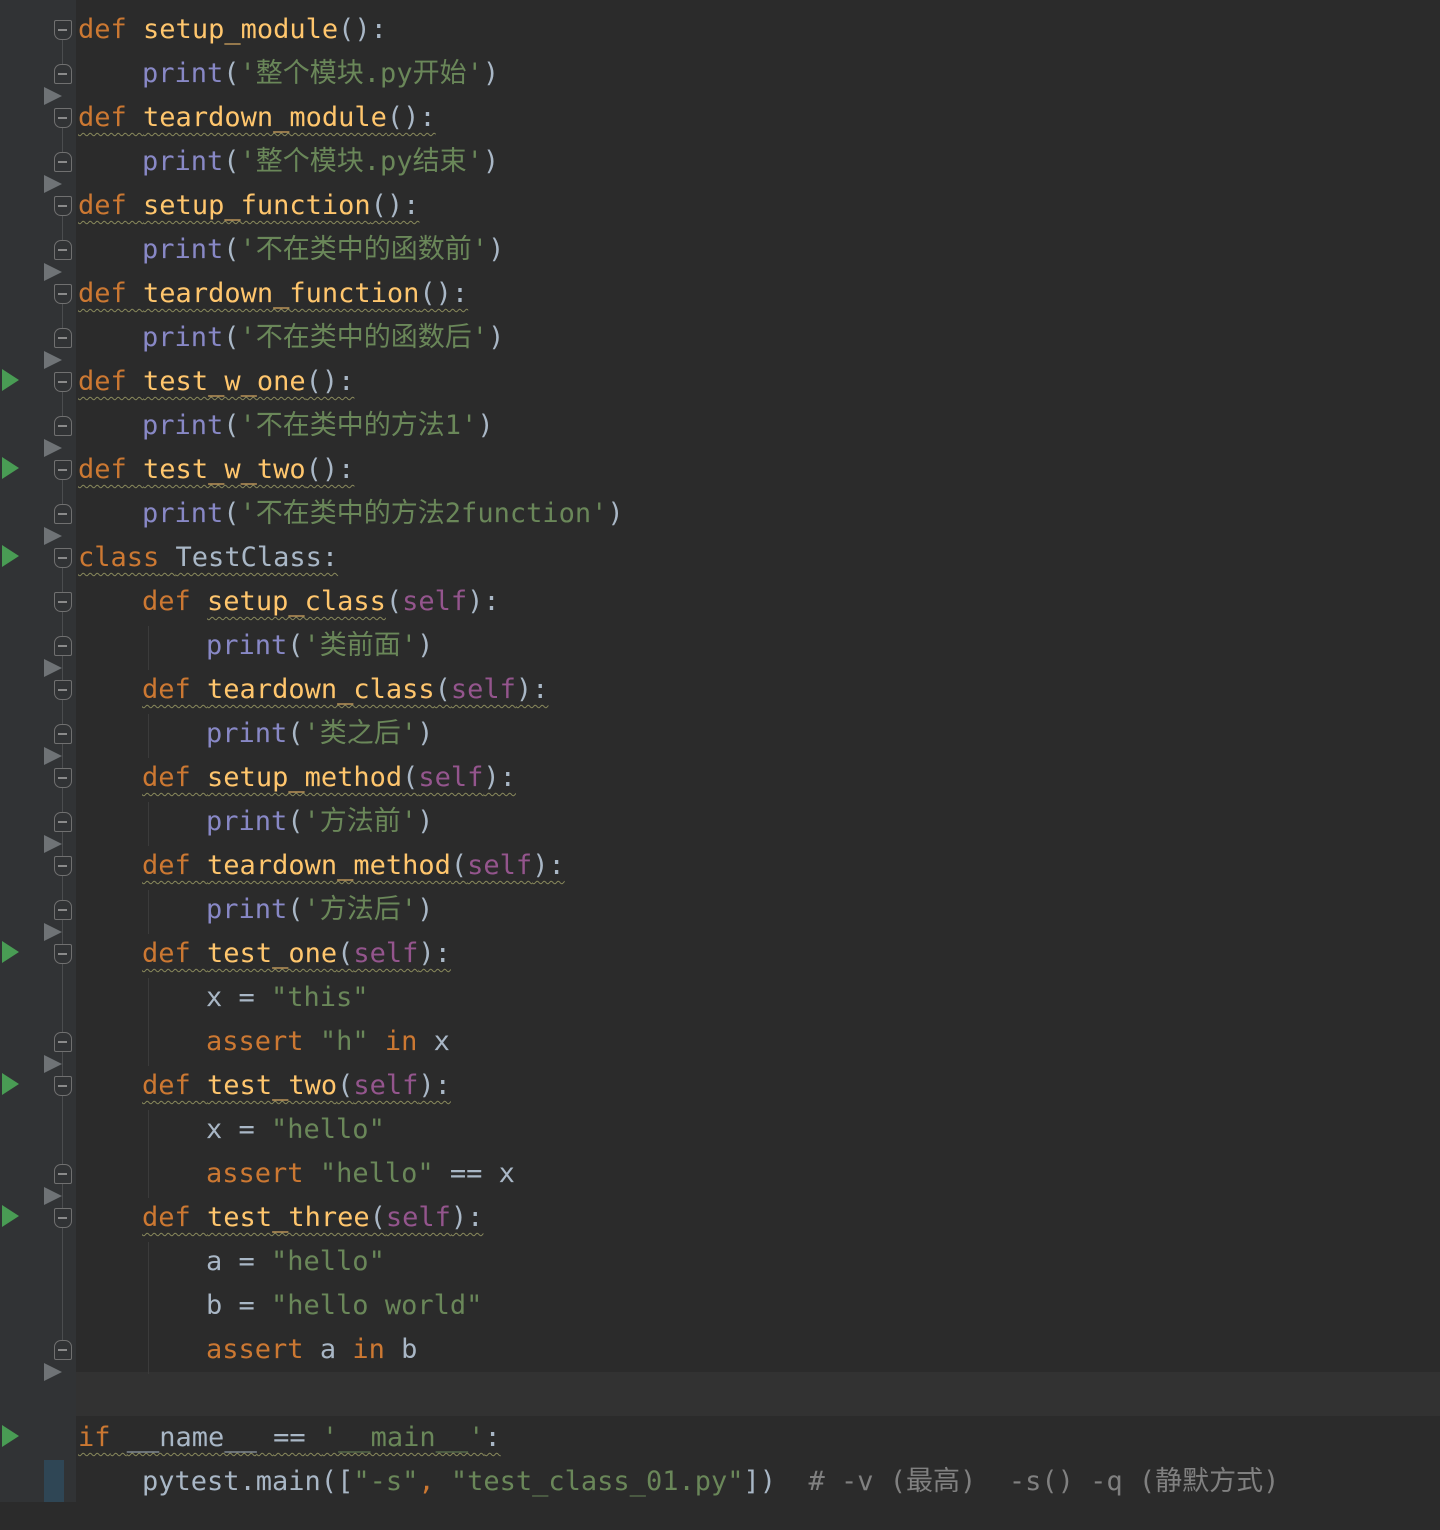 Image resolution: width=1440 pixels, height=1530 pixels. I want to click on expression: == x, so click(482, 1173).